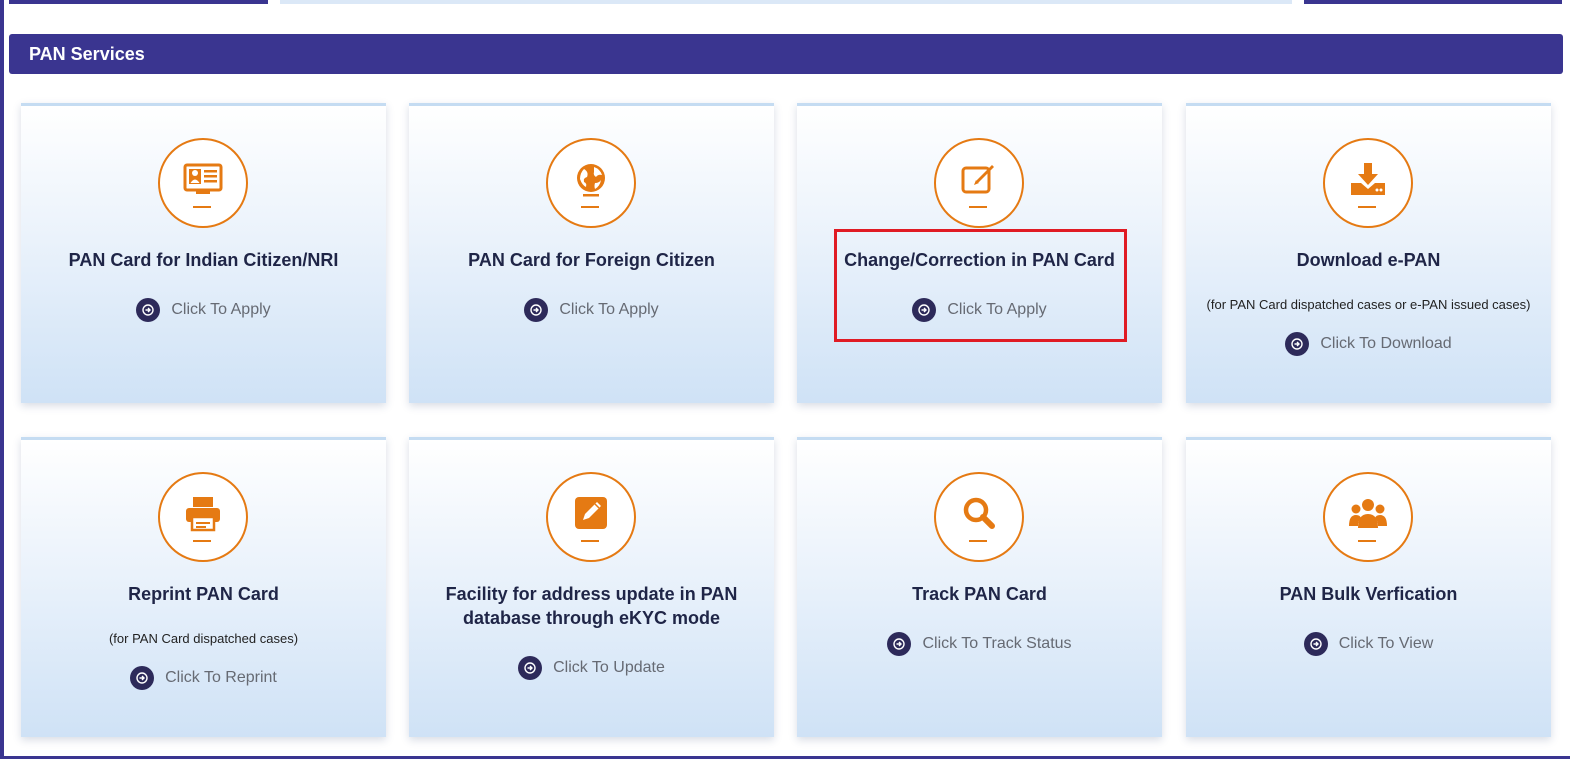  Describe the element at coordinates (87, 53) in the screenshot. I see `section-title: PAN Services` at that location.